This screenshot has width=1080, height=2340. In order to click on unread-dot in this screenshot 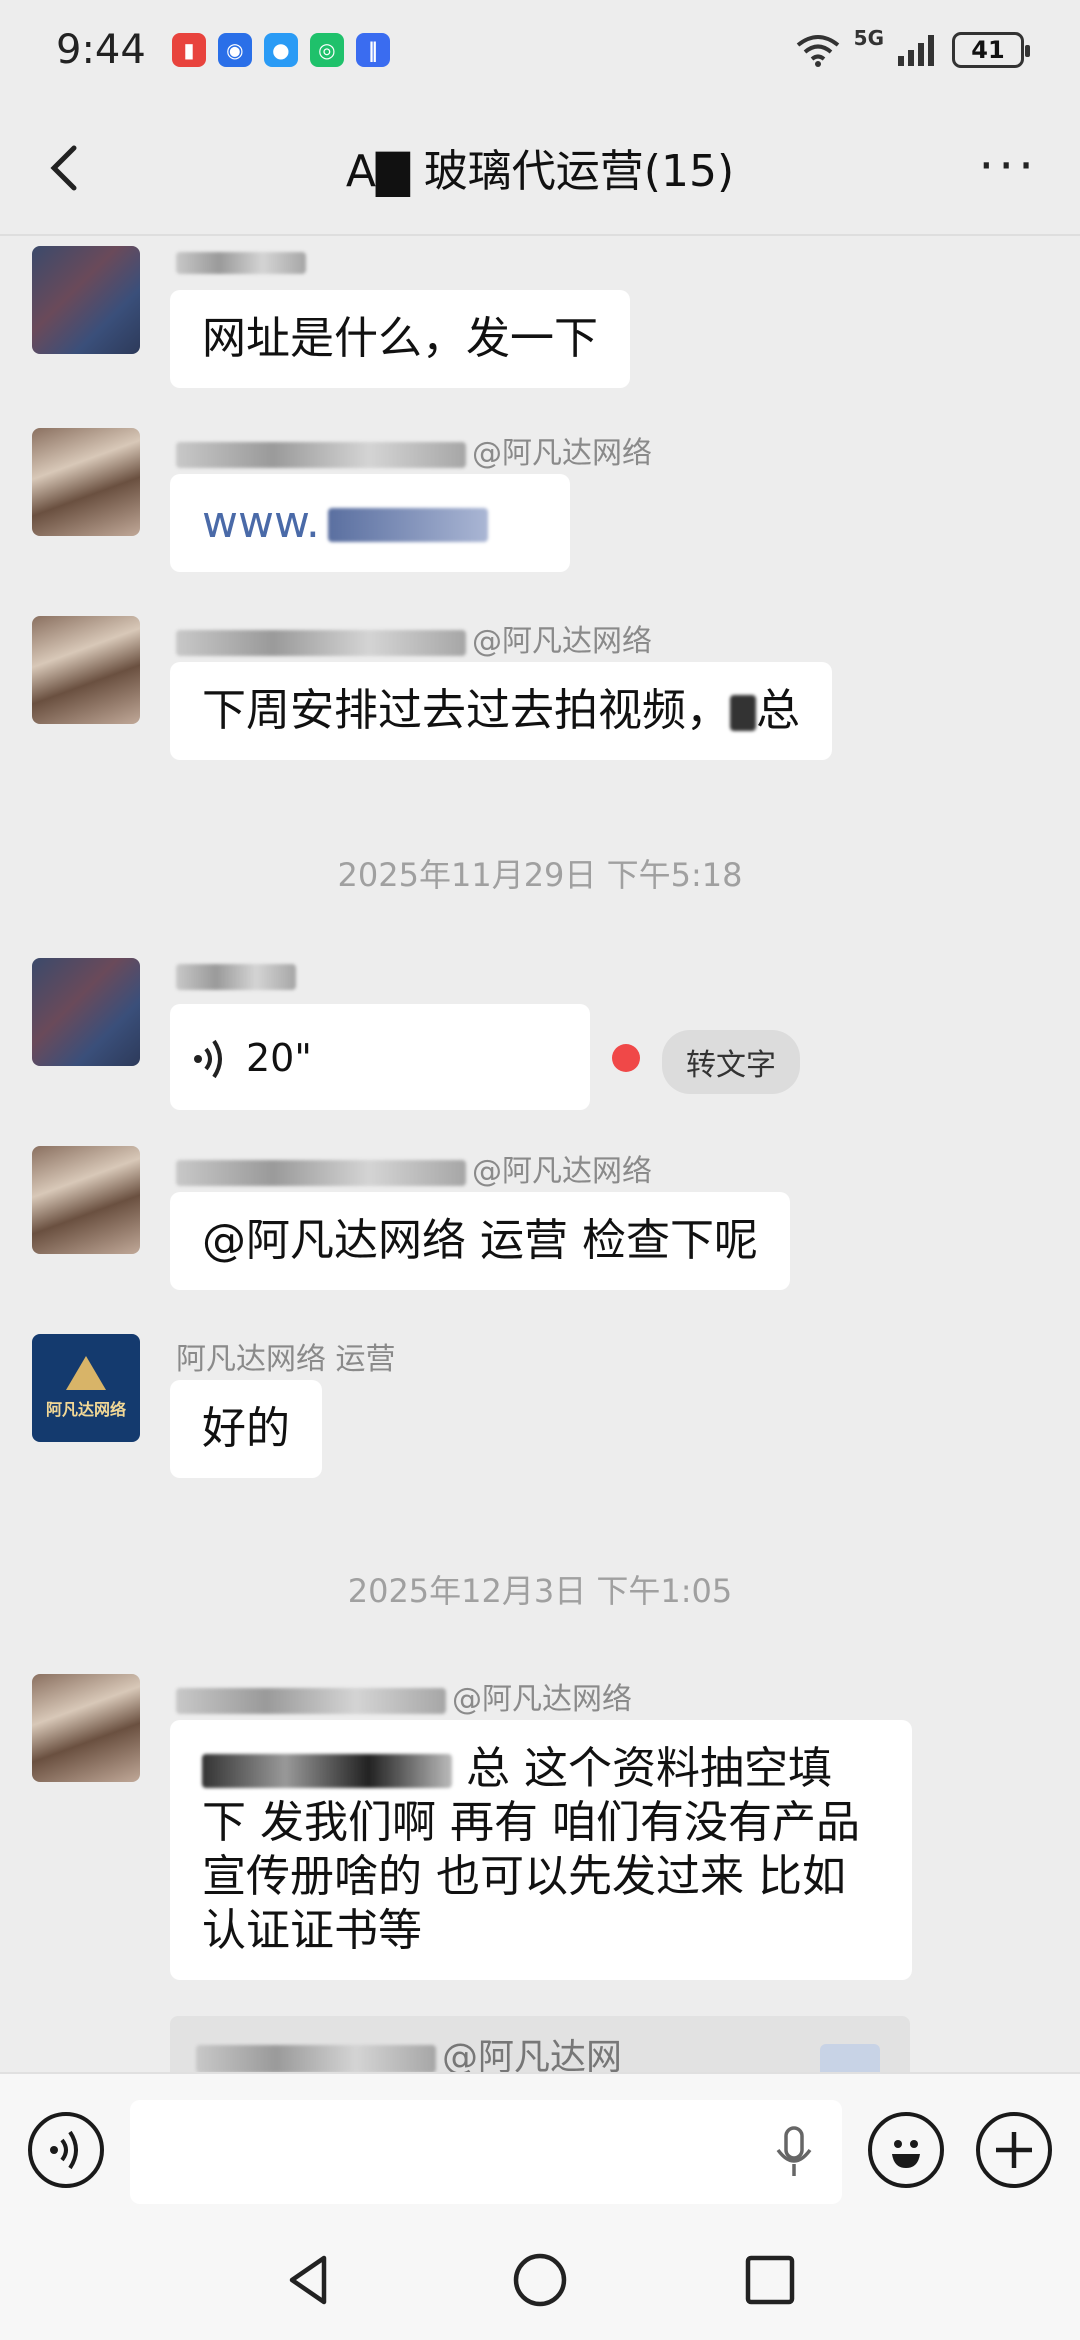, I will do `click(626, 1058)`.